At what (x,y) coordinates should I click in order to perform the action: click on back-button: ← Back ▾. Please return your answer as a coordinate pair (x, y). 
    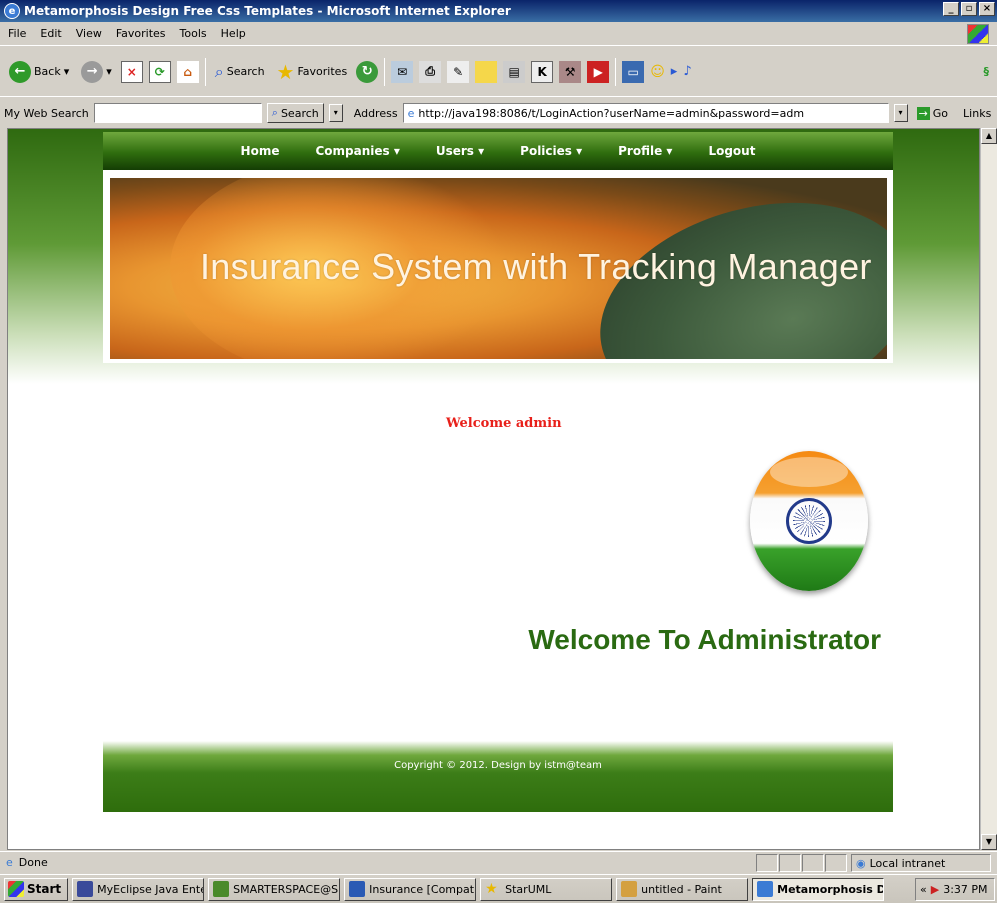
    Looking at the image, I should click on (39, 72).